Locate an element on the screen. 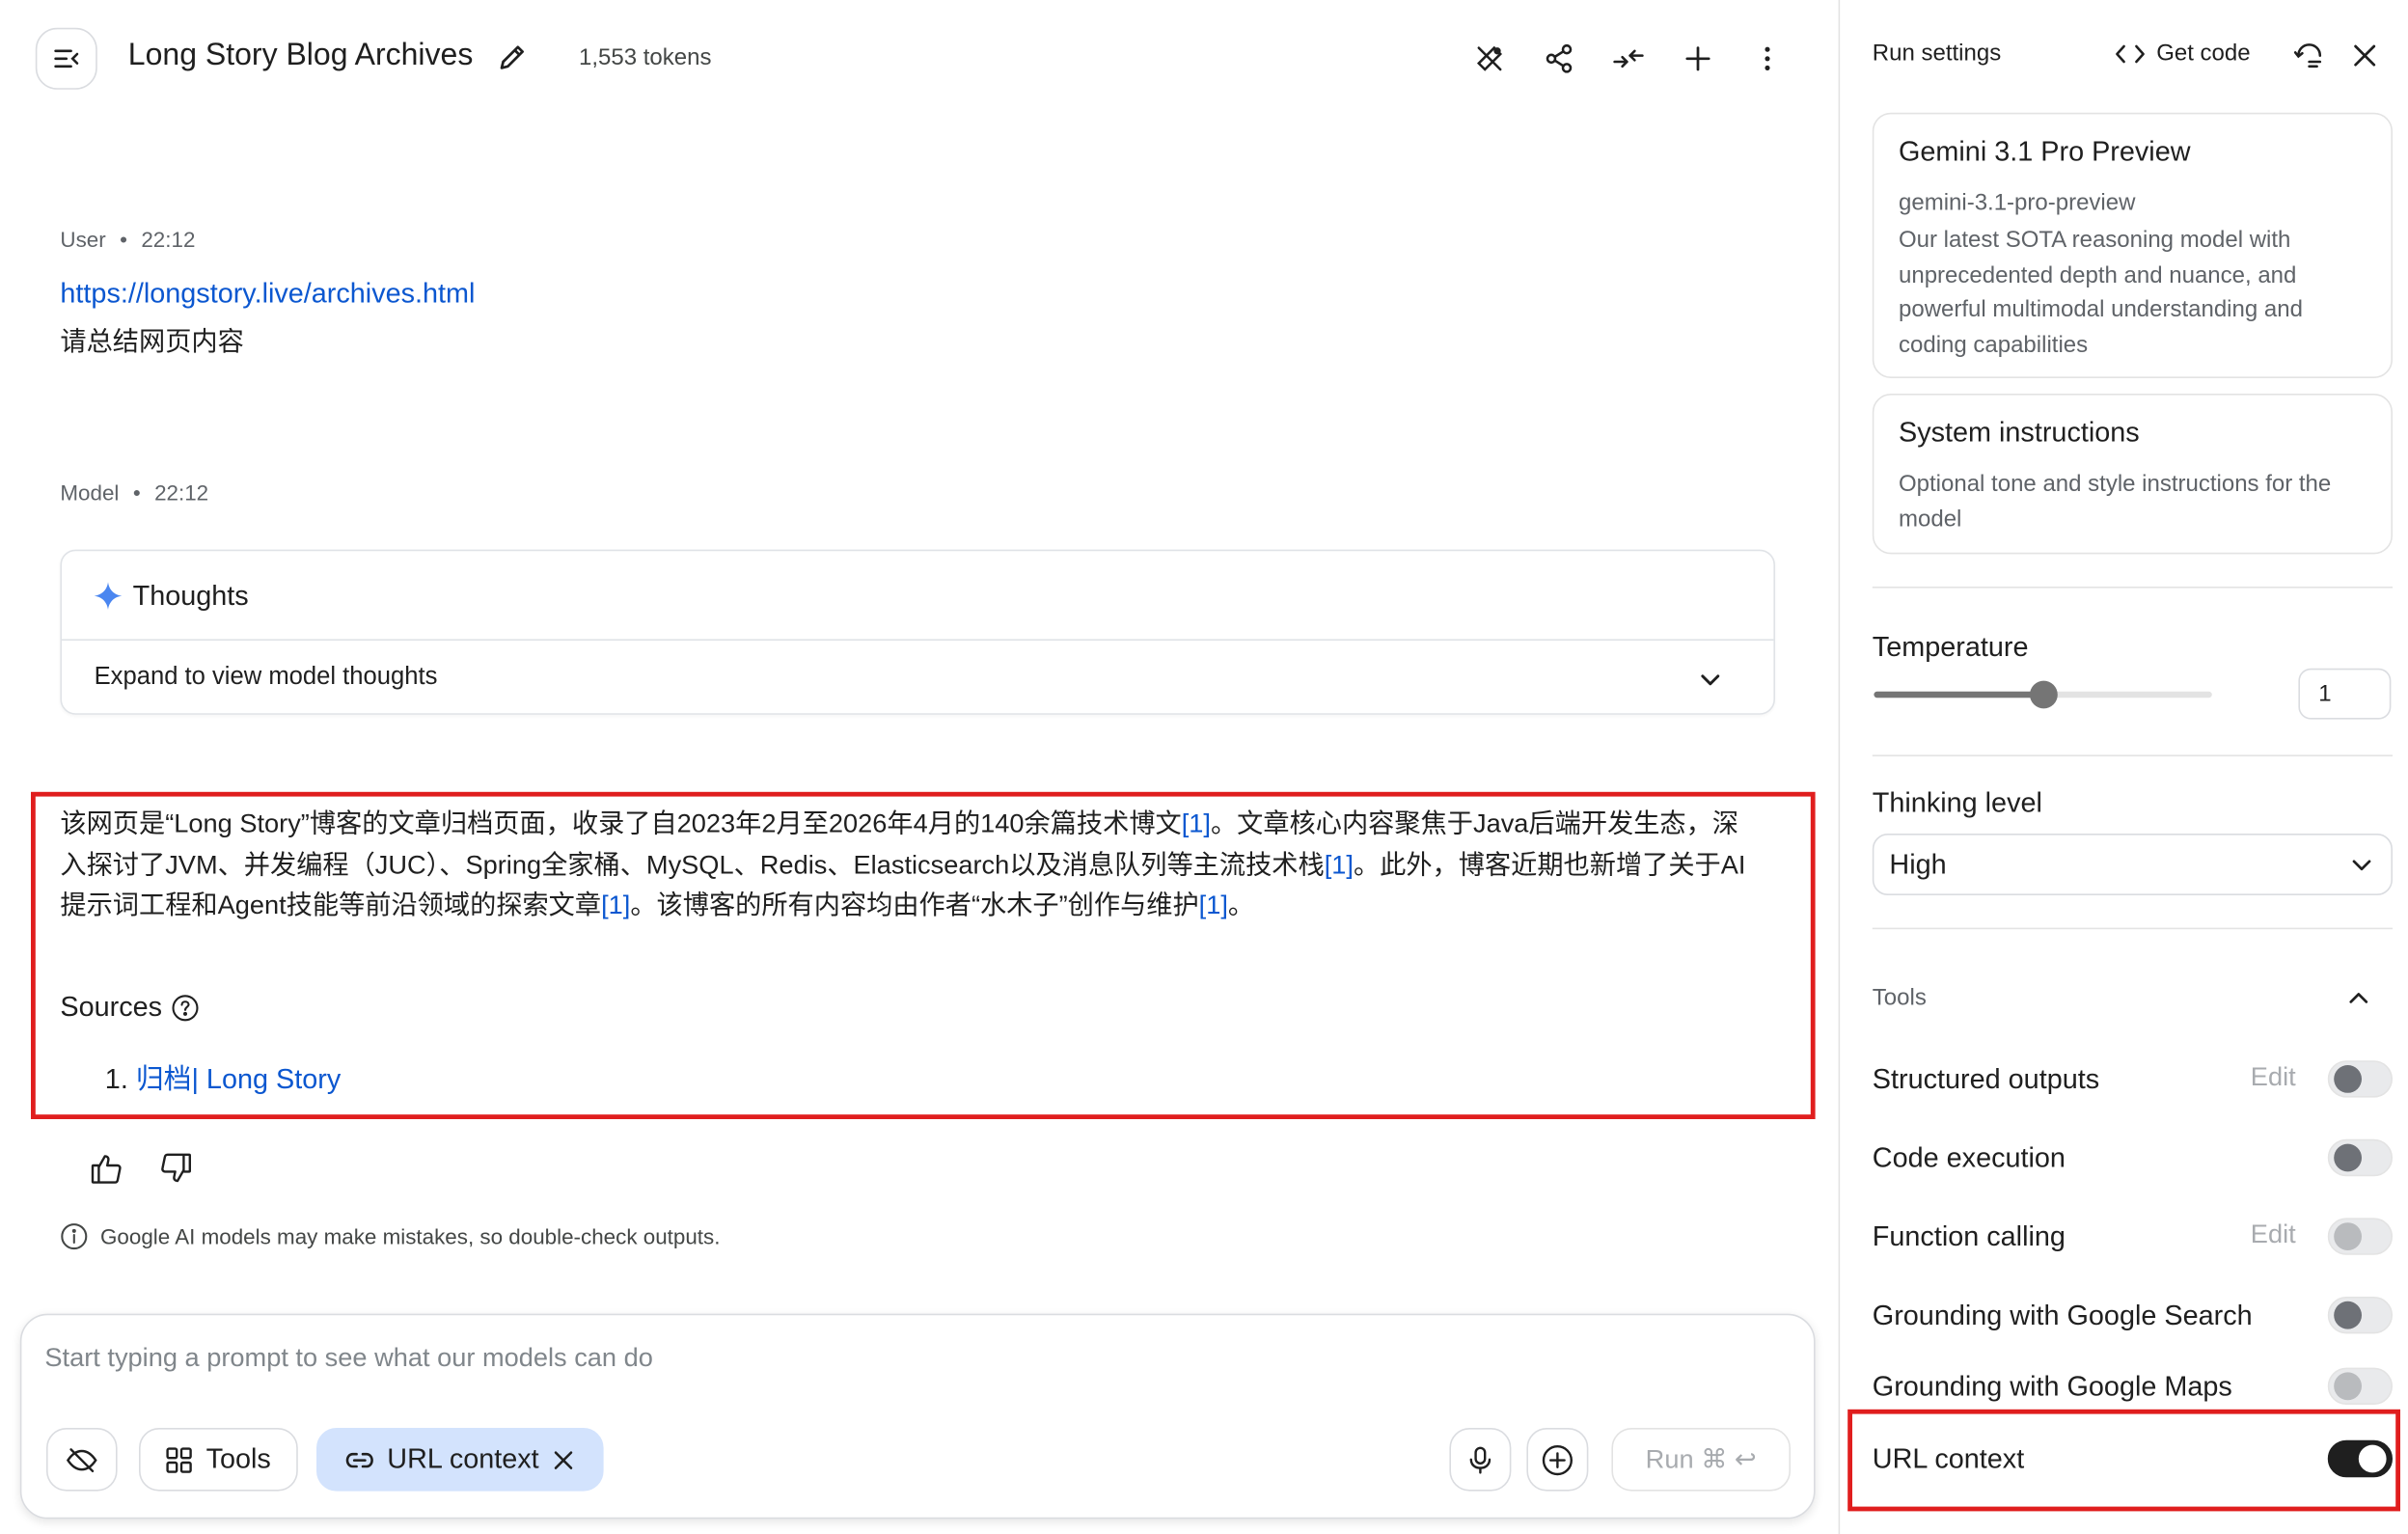  thumbs-down-icon is located at coordinates (176, 1168).